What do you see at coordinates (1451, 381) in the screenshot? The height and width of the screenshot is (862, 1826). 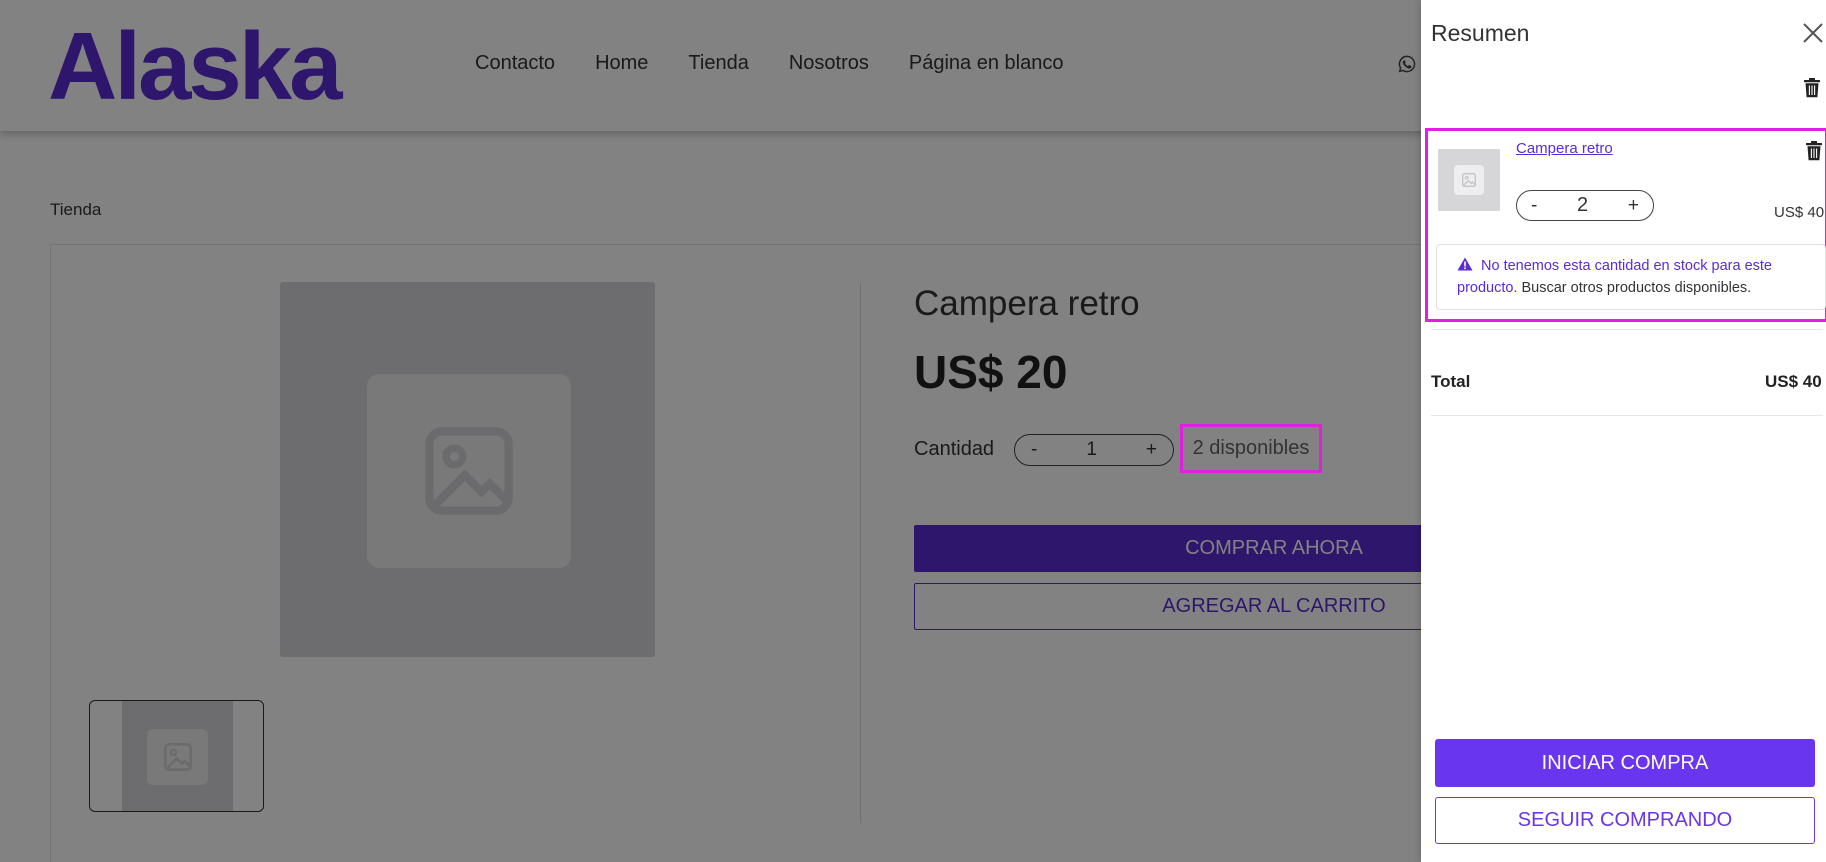 I see `total-label: Total` at bounding box center [1451, 381].